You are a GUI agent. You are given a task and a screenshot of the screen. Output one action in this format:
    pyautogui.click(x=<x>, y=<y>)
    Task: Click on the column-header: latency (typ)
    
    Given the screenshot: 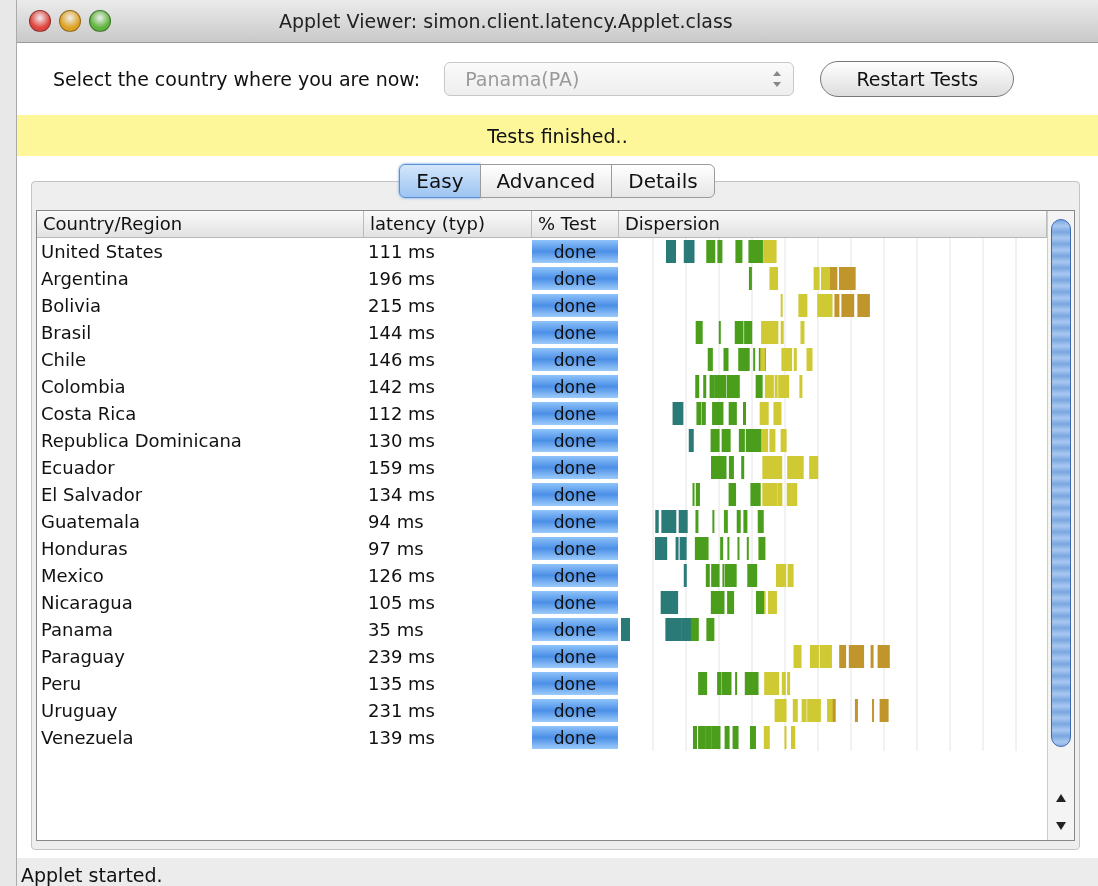 What is the action you would take?
    pyautogui.click(x=448, y=224)
    